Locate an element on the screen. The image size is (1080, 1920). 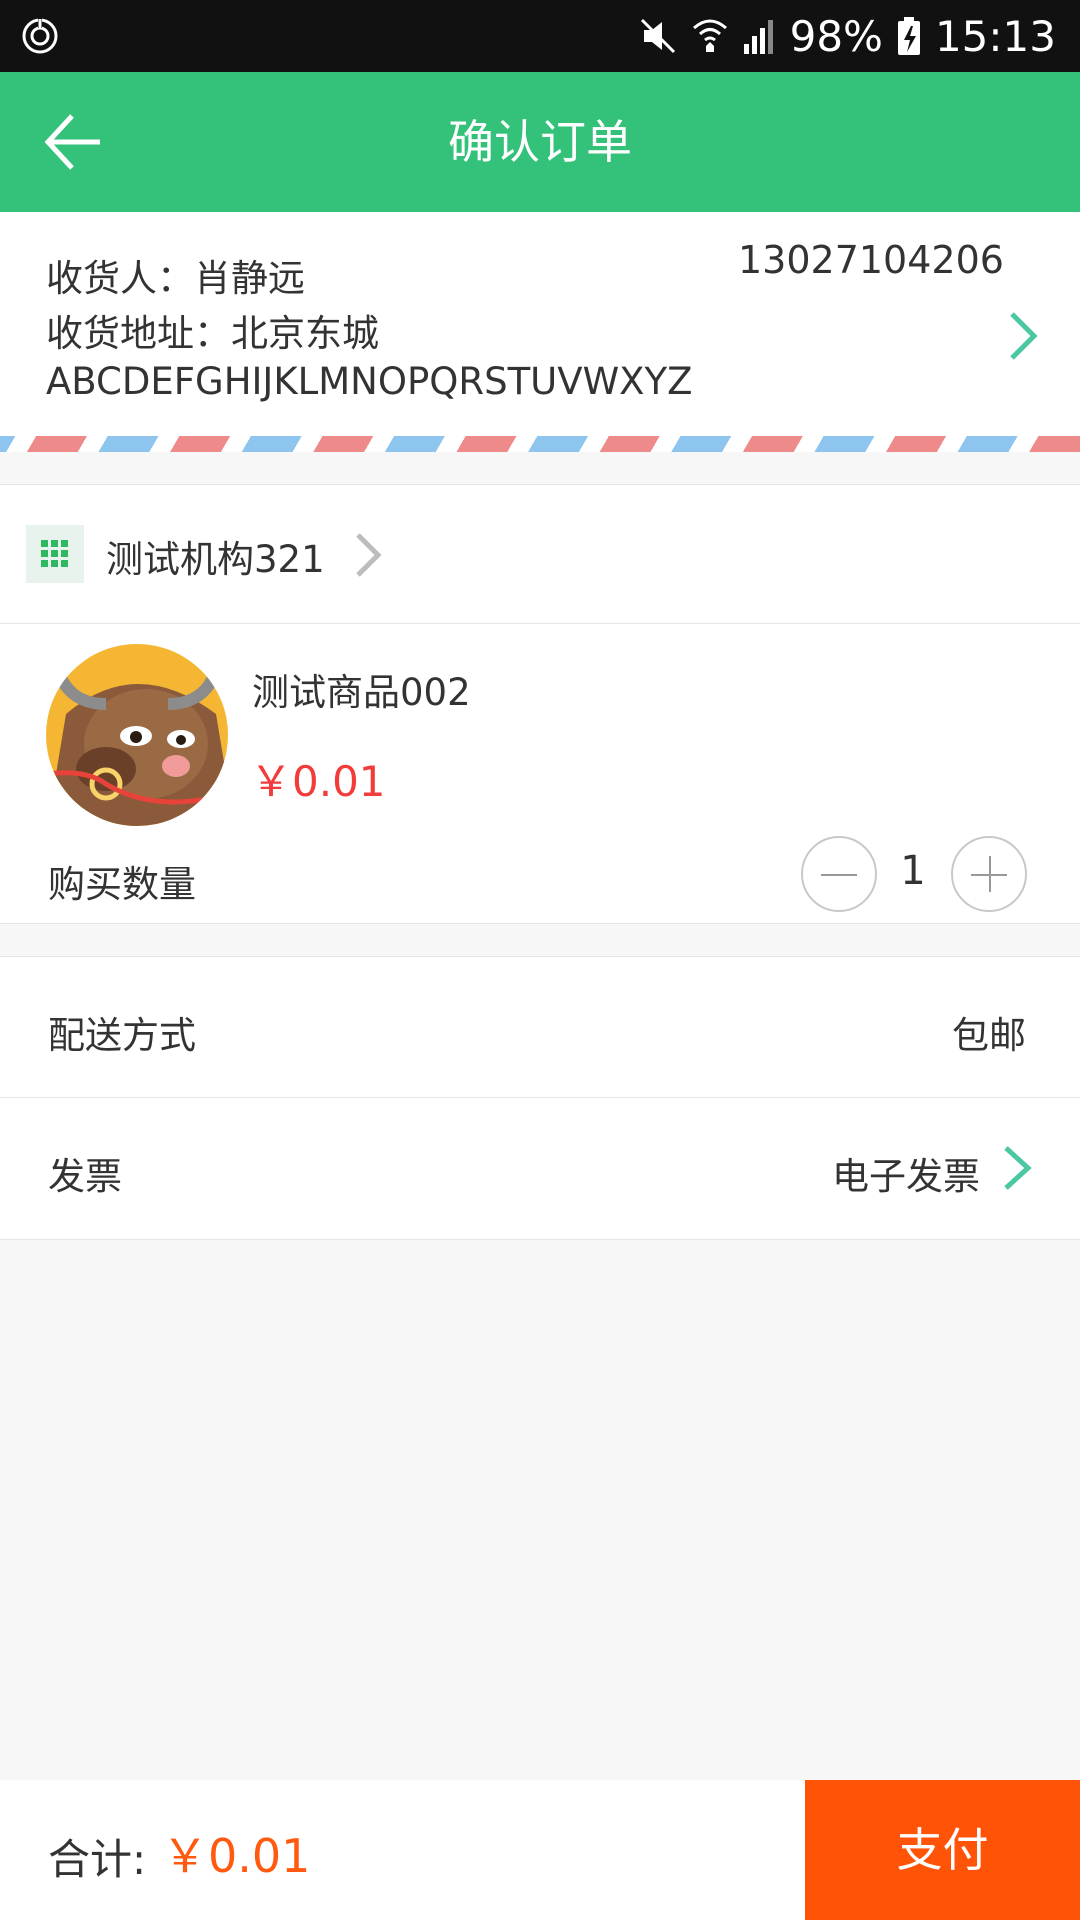
address-line-1: 收货地址：北京东城 is located at coordinates (212, 333).